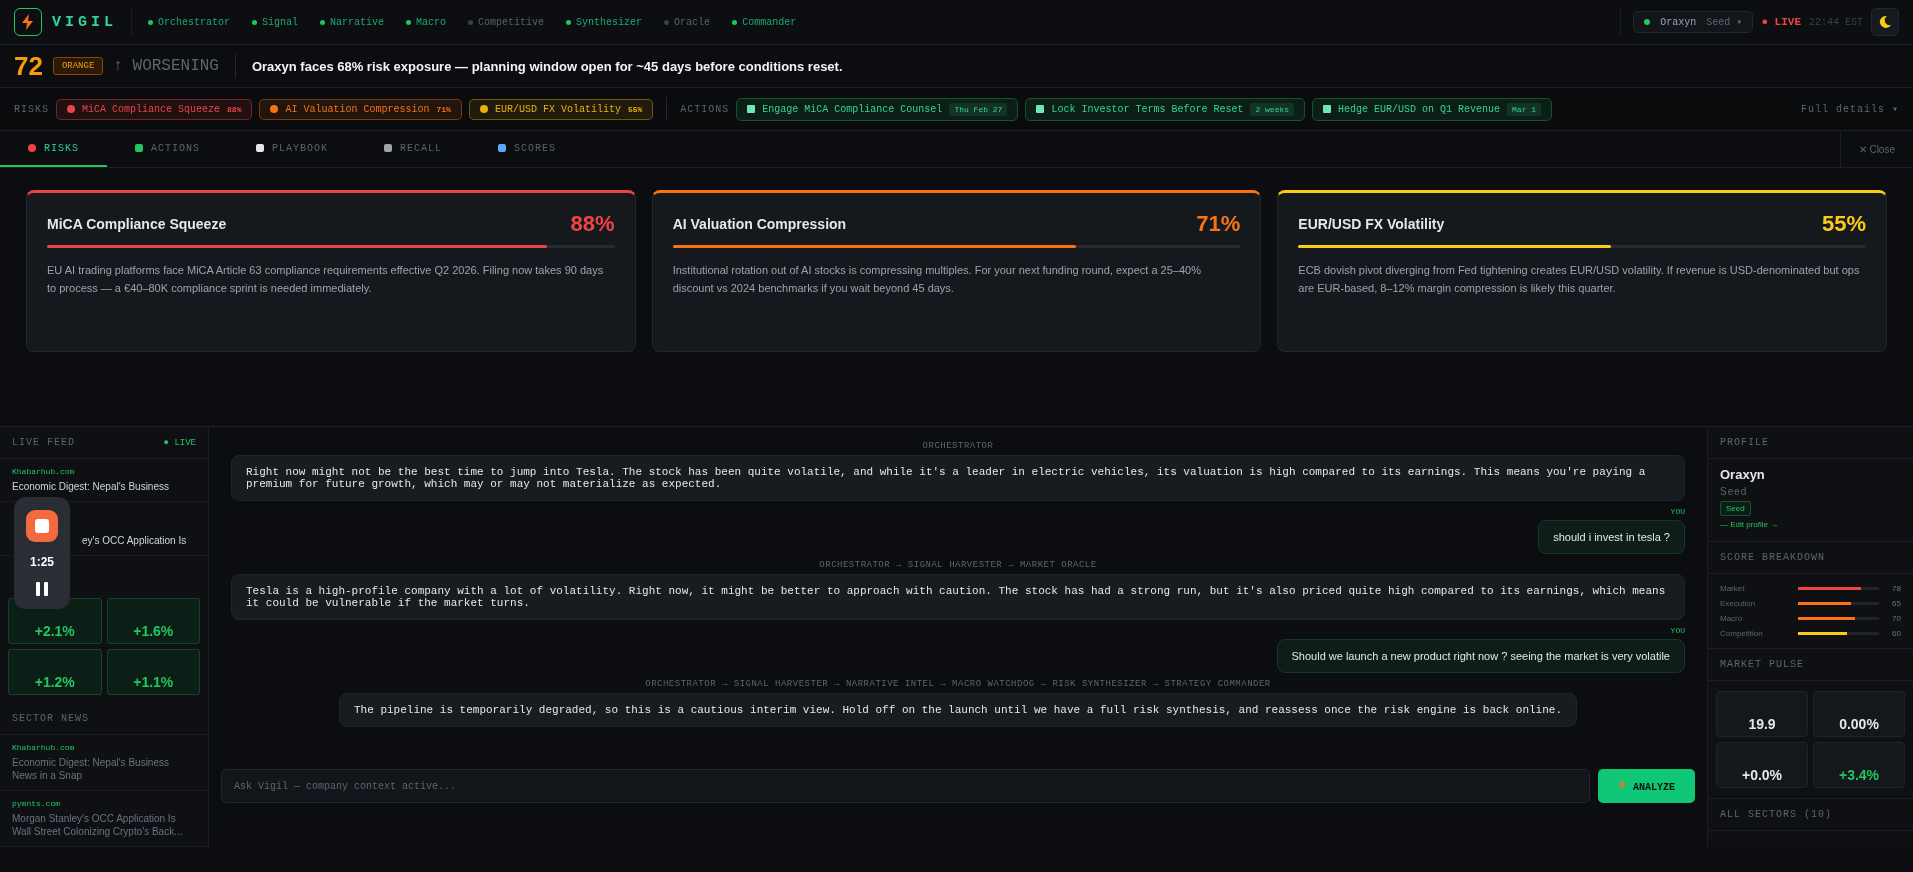 Image resolution: width=1913 pixels, height=872 pixels. What do you see at coordinates (759, 224) in the screenshot?
I see `risk-title: AI Valuation Compression` at bounding box center [759, 224].